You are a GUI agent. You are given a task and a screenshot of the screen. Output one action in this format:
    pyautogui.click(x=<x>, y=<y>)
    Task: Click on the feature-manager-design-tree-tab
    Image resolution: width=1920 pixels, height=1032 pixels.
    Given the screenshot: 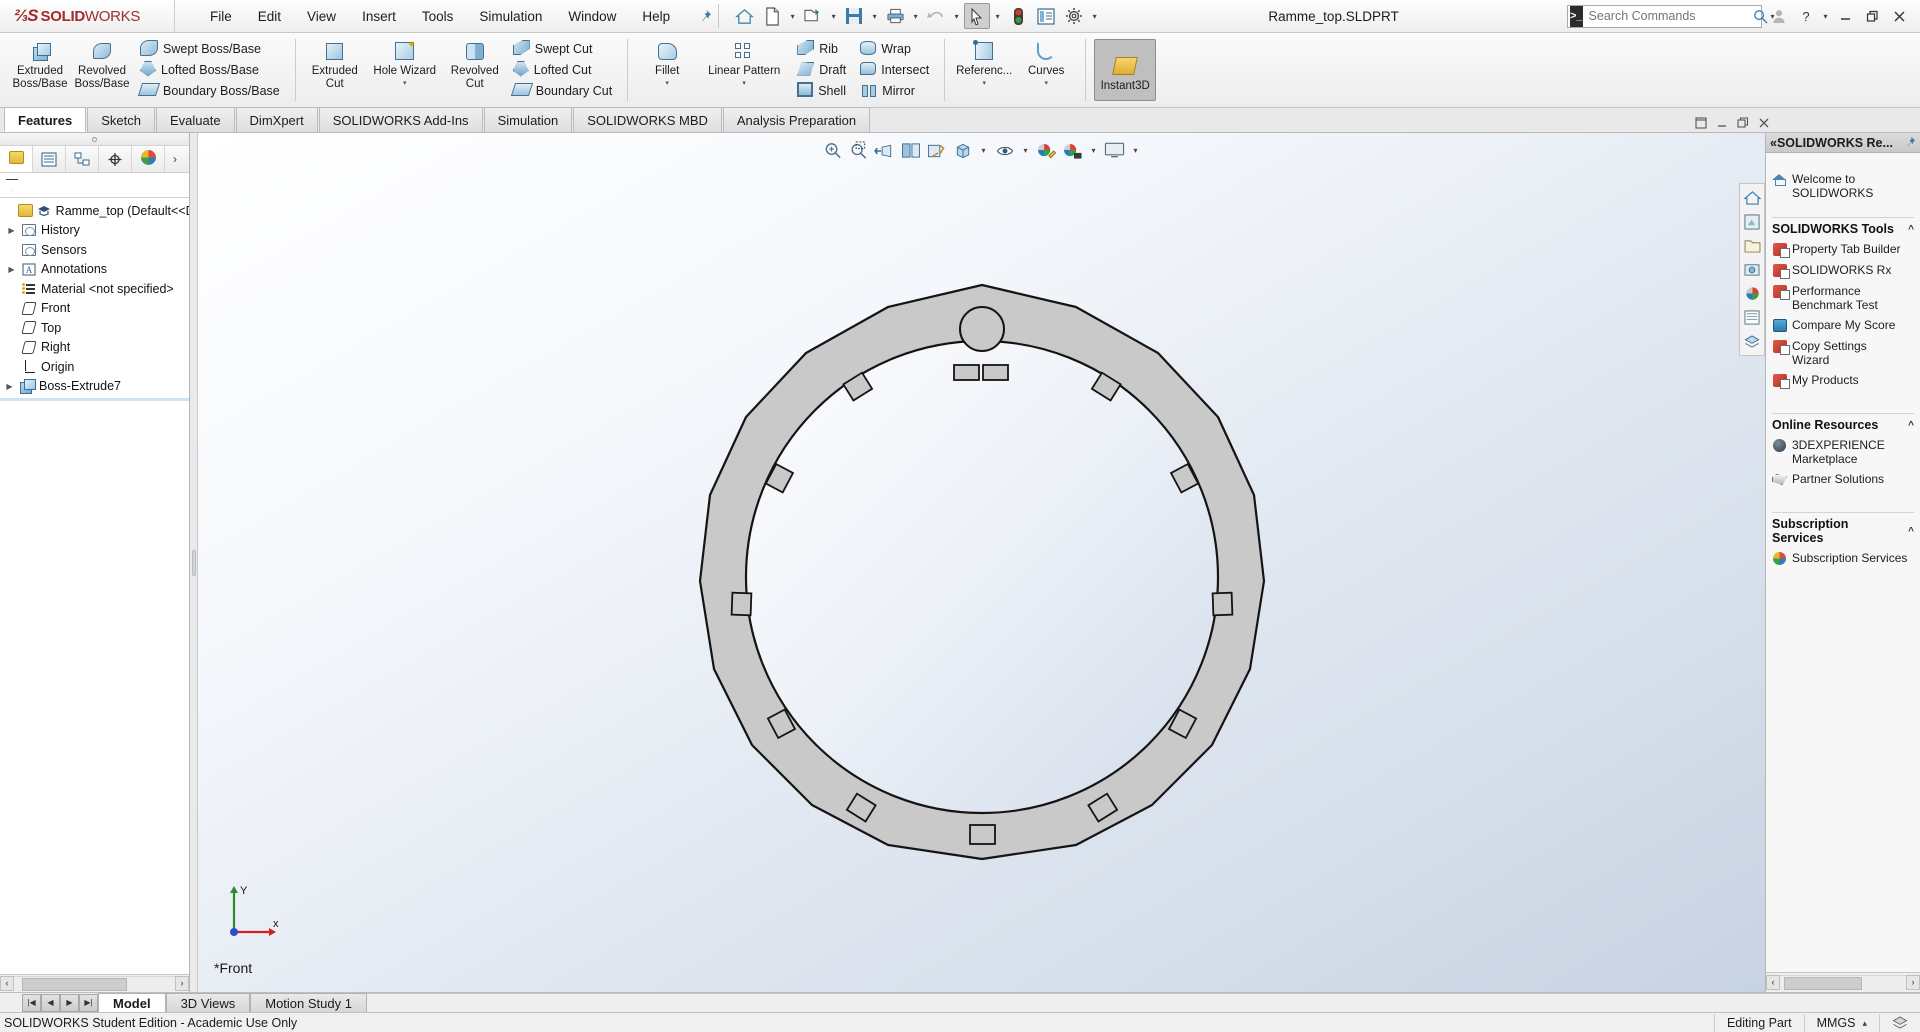 What is the action you would take?
    pyautogui.click(x=16, y=159)
    